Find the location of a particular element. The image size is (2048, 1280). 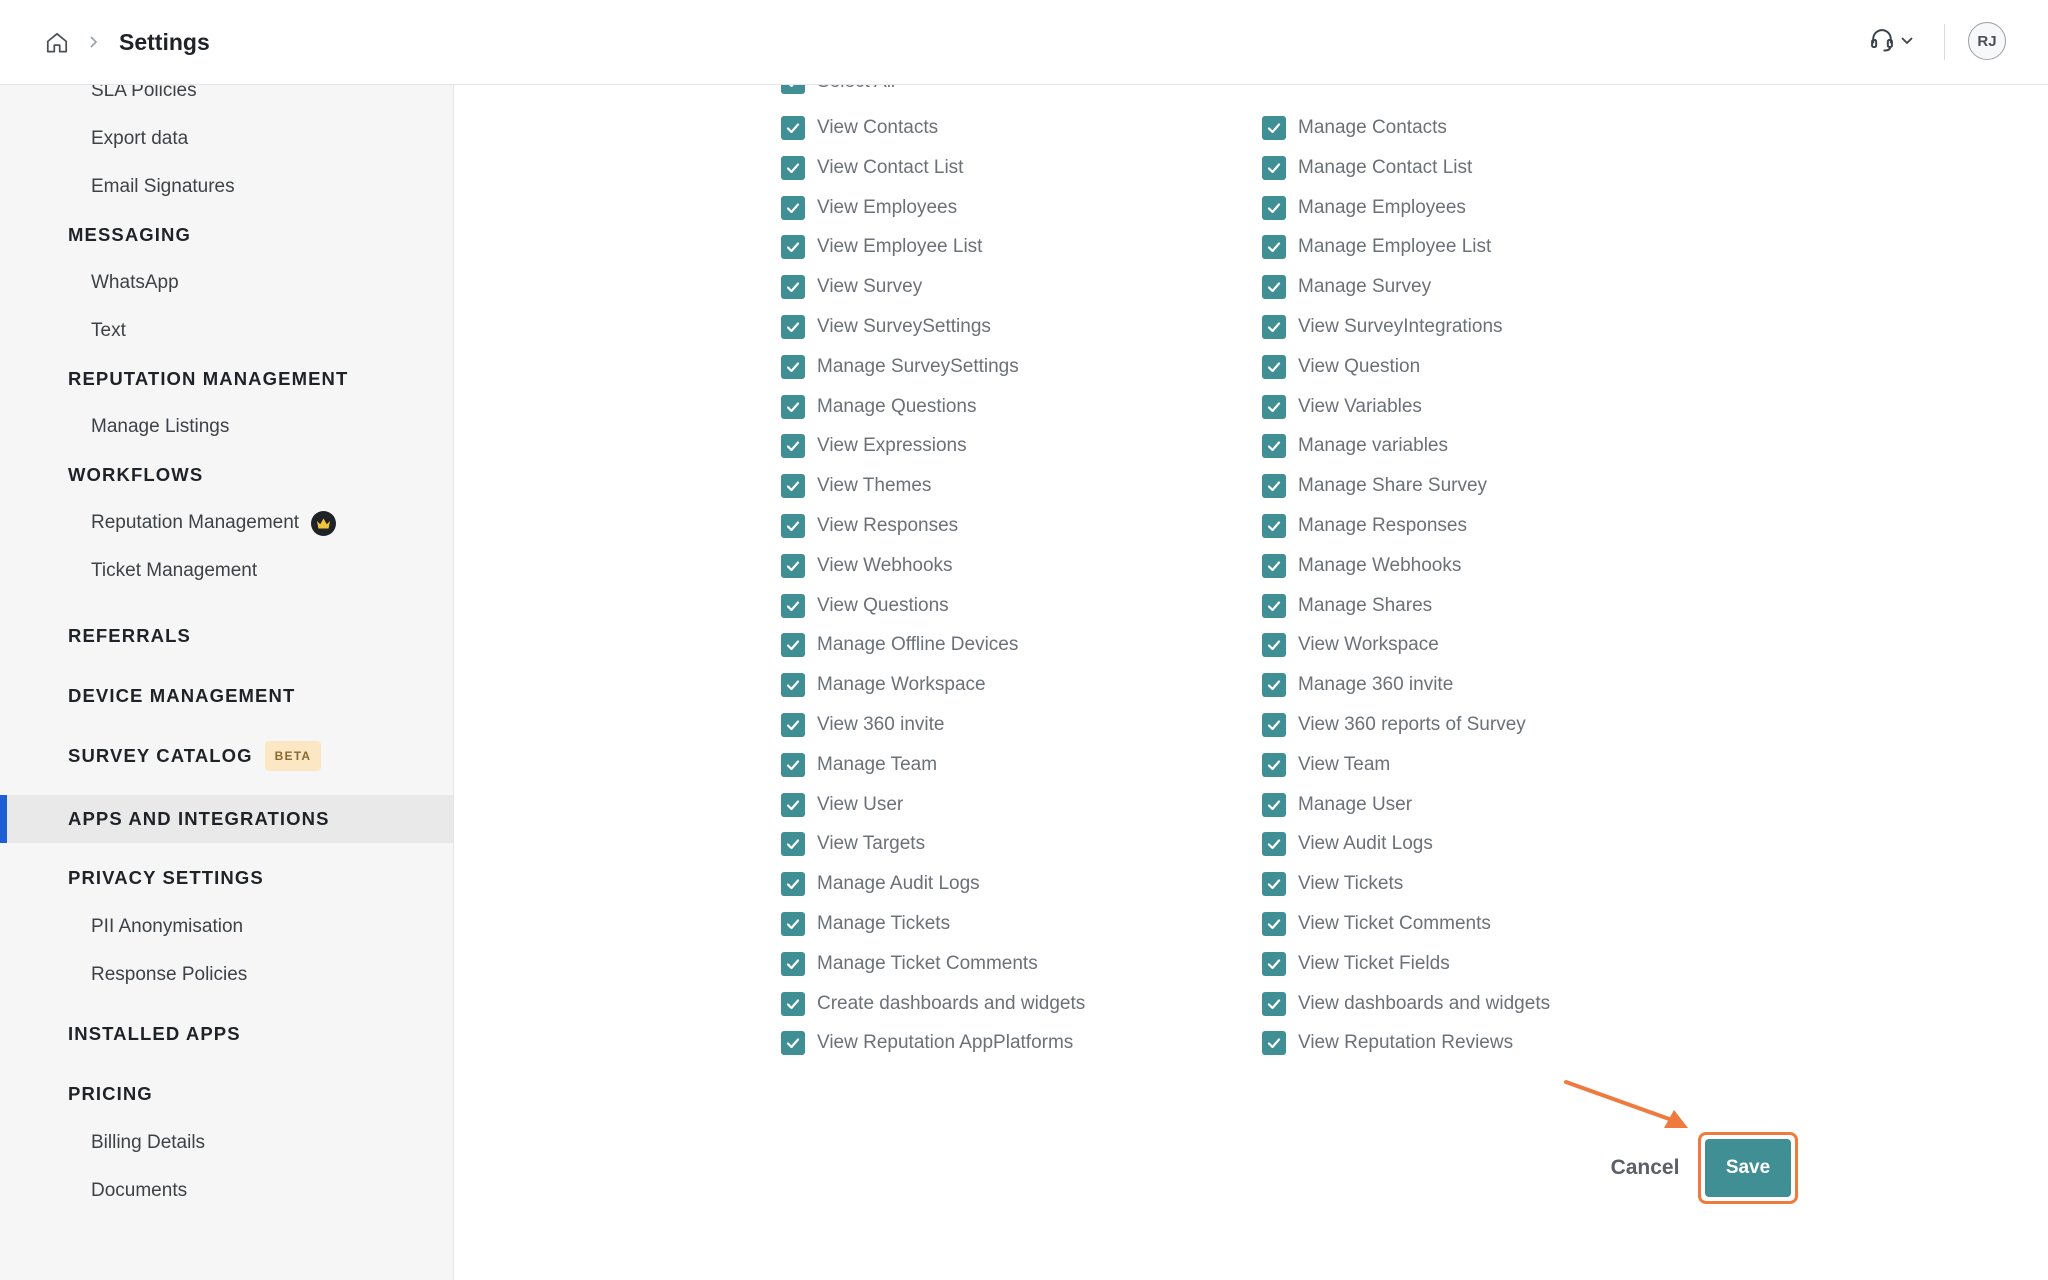

permission-view-survey-checkbox: View Survey is located at coordinates (851, 287).